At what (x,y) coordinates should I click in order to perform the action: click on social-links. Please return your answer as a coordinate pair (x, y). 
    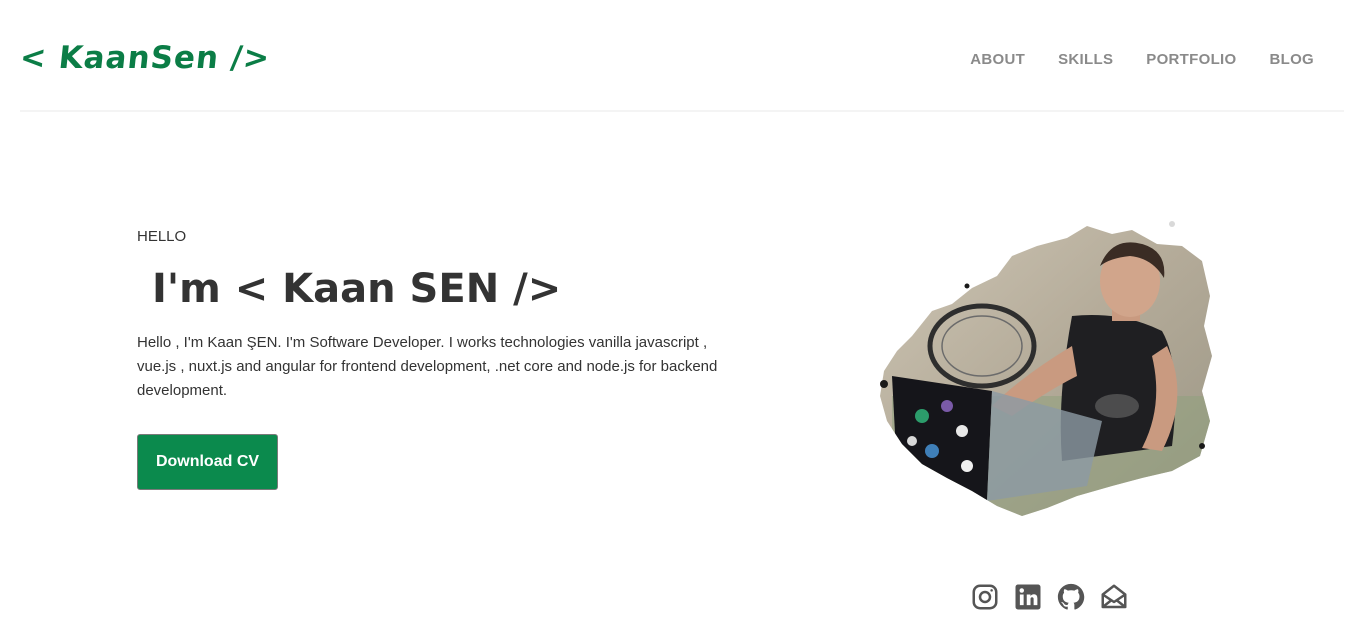
    Looking at the image, I should click on (1049, 597).